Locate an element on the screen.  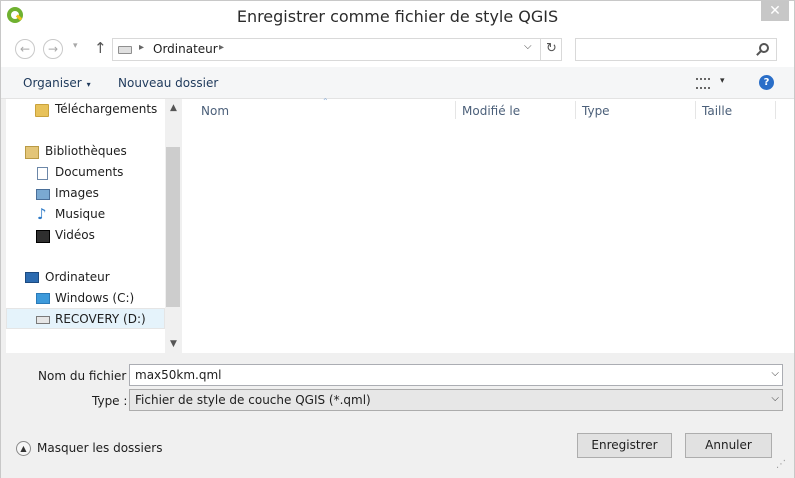
sidebar-item-label: Vidéos is located at coordinates (75, 235).